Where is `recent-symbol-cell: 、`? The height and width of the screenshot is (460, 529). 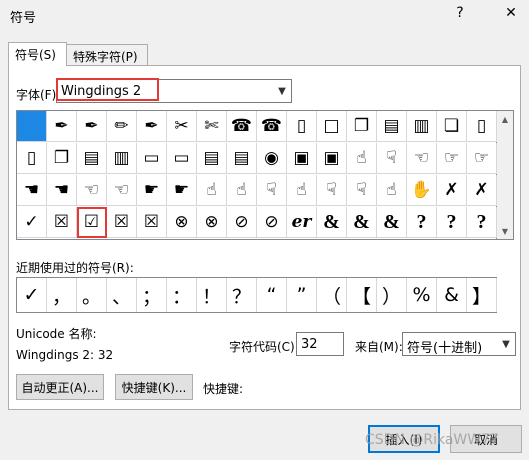 recent-symbol-cell: 、 is located at coordinates (122, 295).